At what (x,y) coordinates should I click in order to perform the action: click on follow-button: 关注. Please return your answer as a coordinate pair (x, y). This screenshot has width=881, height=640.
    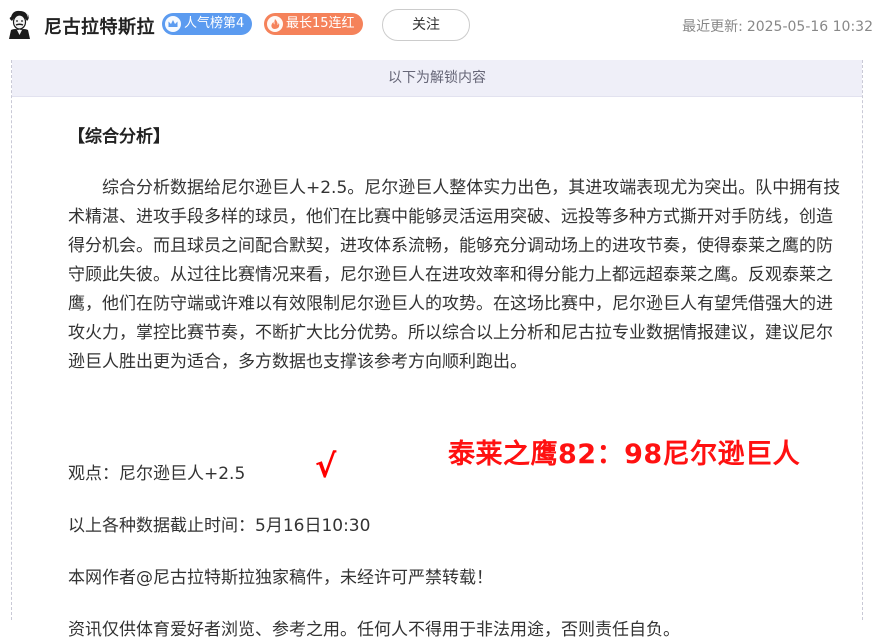
    Looking at the image, I should click on (426, 25).